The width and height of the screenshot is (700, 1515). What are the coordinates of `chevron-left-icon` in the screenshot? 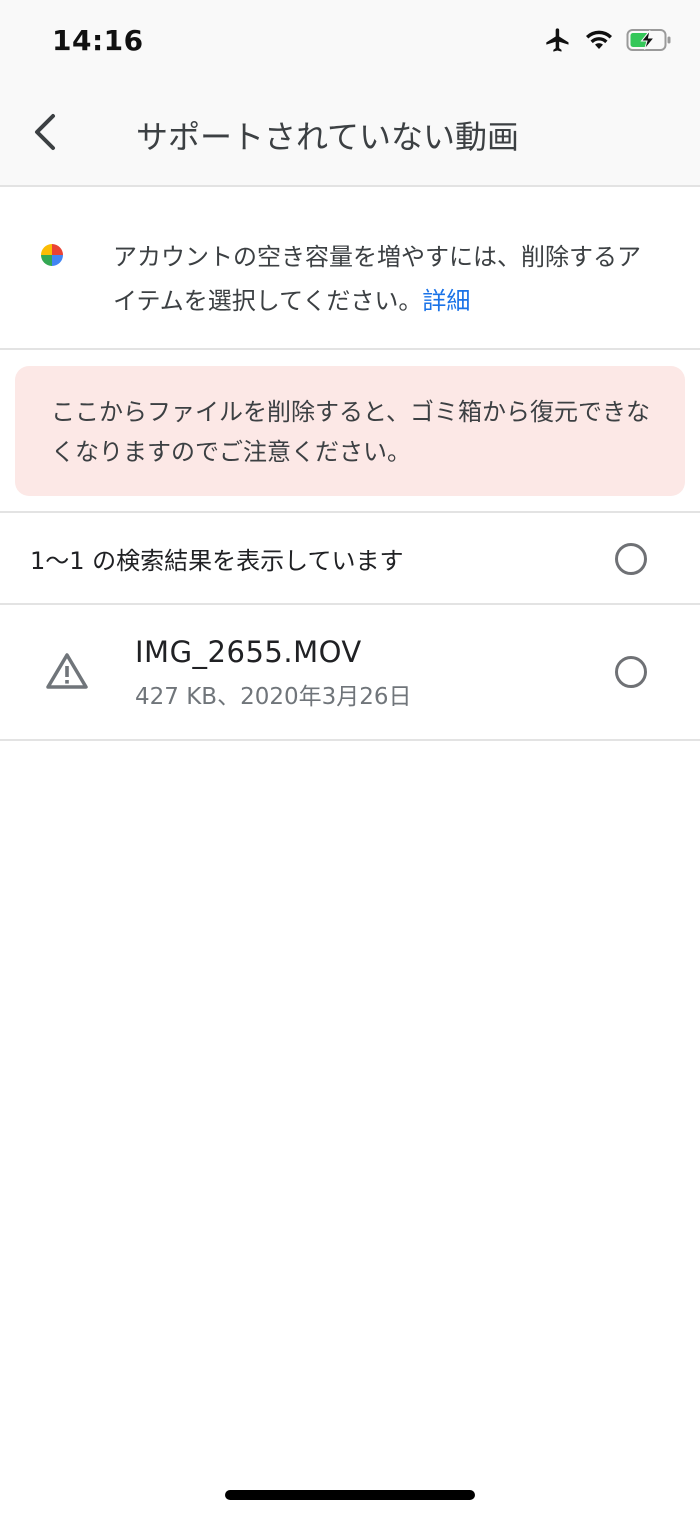 It's located at (46, 134).